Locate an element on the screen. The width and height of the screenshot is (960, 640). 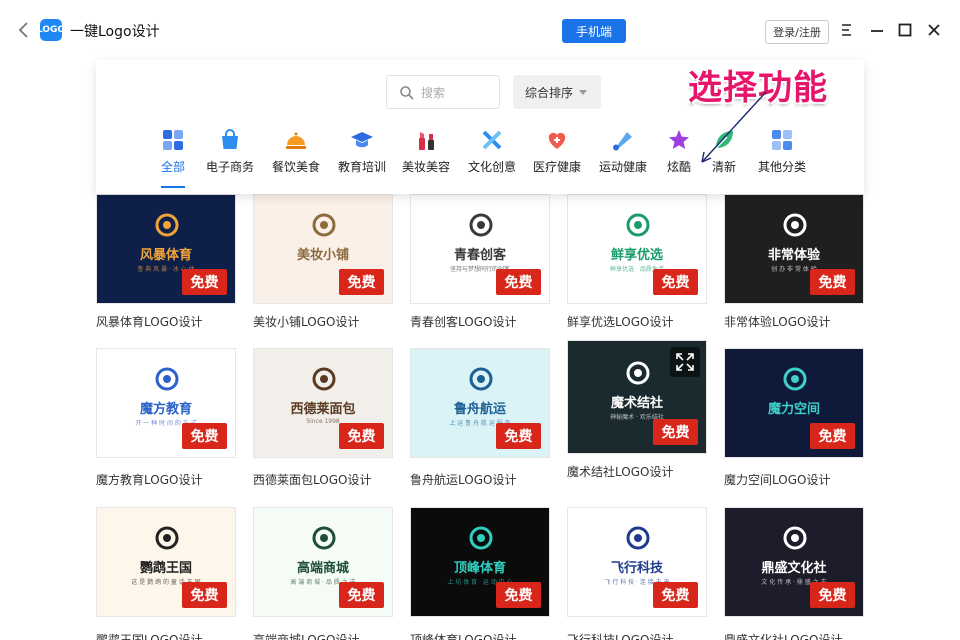
template-card: 西德莱面包 Since 1998 免费 is located at coordinates (323, 403).